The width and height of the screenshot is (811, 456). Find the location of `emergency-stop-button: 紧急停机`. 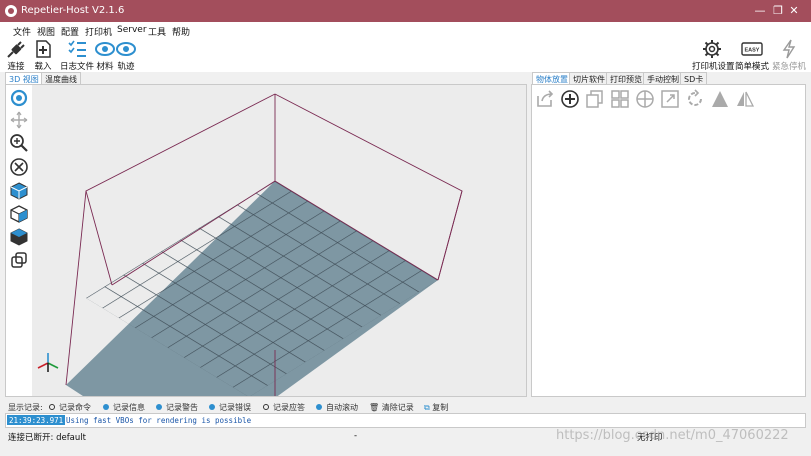

emergency-stop-button: 紧急停机 is located at coordinates (789, 55).